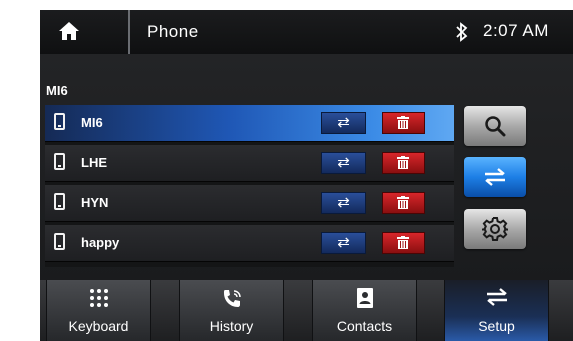  Describe the element at coordinates (94, 162) in the screenshot. I see `device-label: LHE` at that location.